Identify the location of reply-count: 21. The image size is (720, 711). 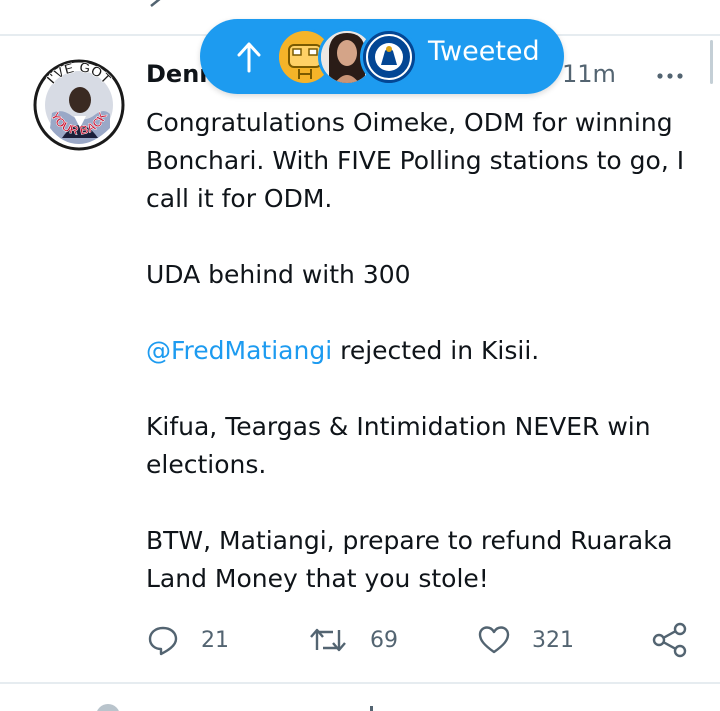
(215, 640).